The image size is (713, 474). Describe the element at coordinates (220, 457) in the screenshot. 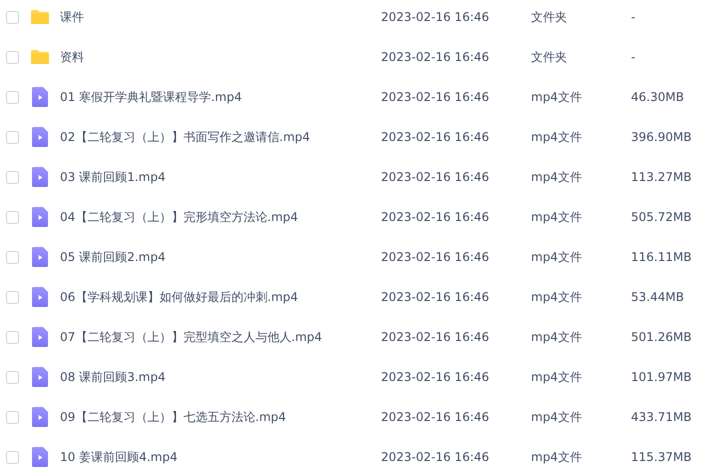

I see `file-name: 10 姜课前回顾4.mp4` at that location.